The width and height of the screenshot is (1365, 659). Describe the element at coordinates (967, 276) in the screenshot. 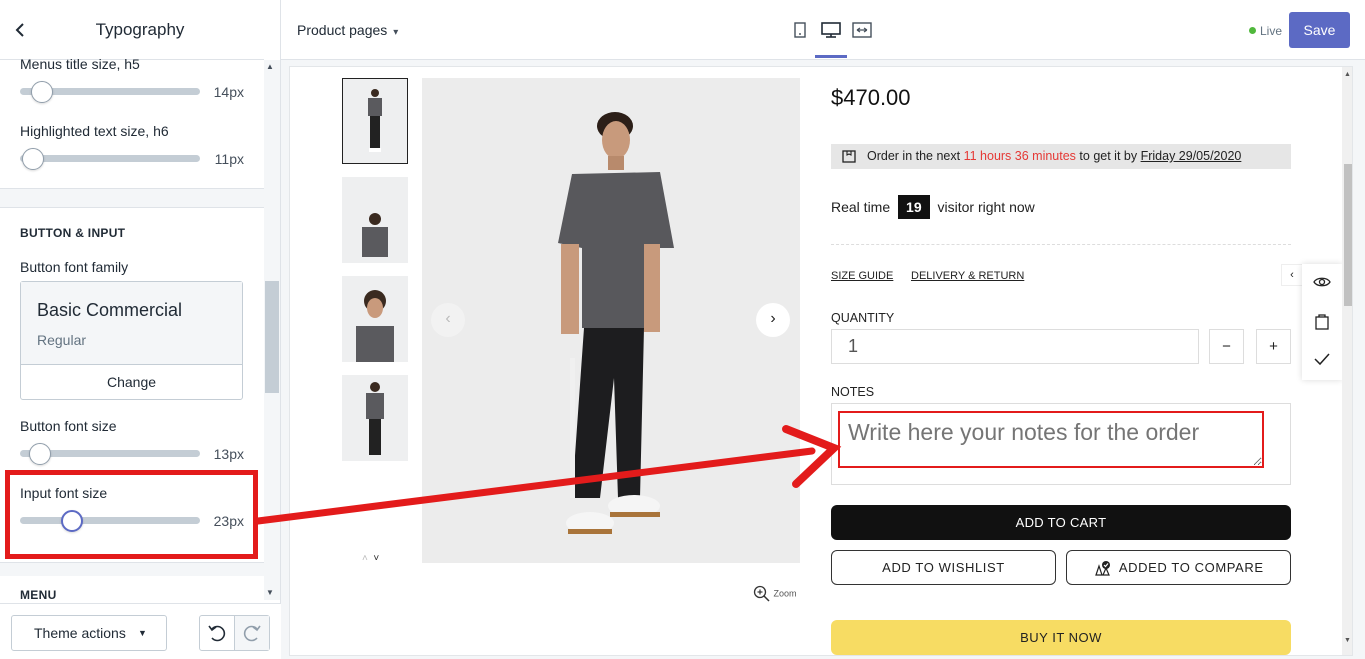

I see `delivery-return-link: DELIVERY & RETURN` at that location.